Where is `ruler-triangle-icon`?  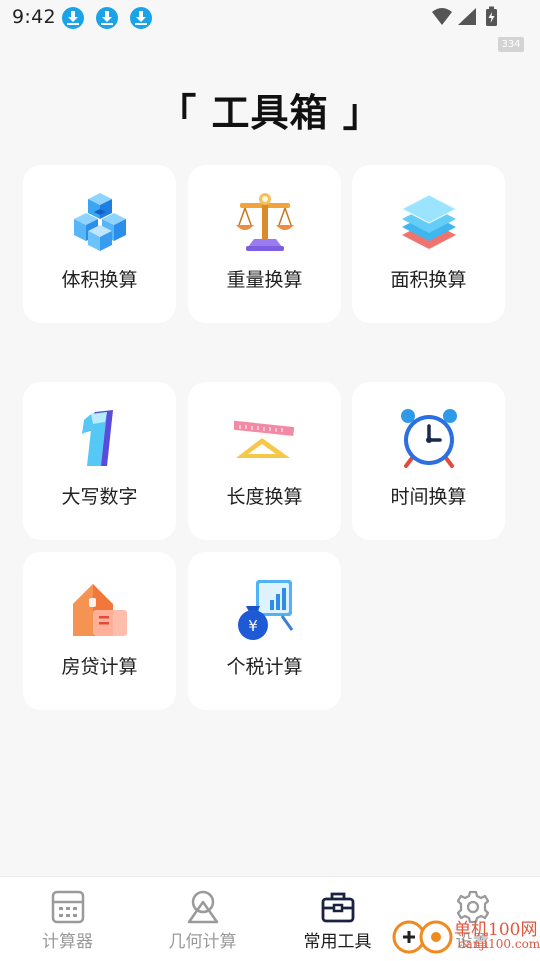
ruler-triangle-icon is located at coordinates (264, 439).